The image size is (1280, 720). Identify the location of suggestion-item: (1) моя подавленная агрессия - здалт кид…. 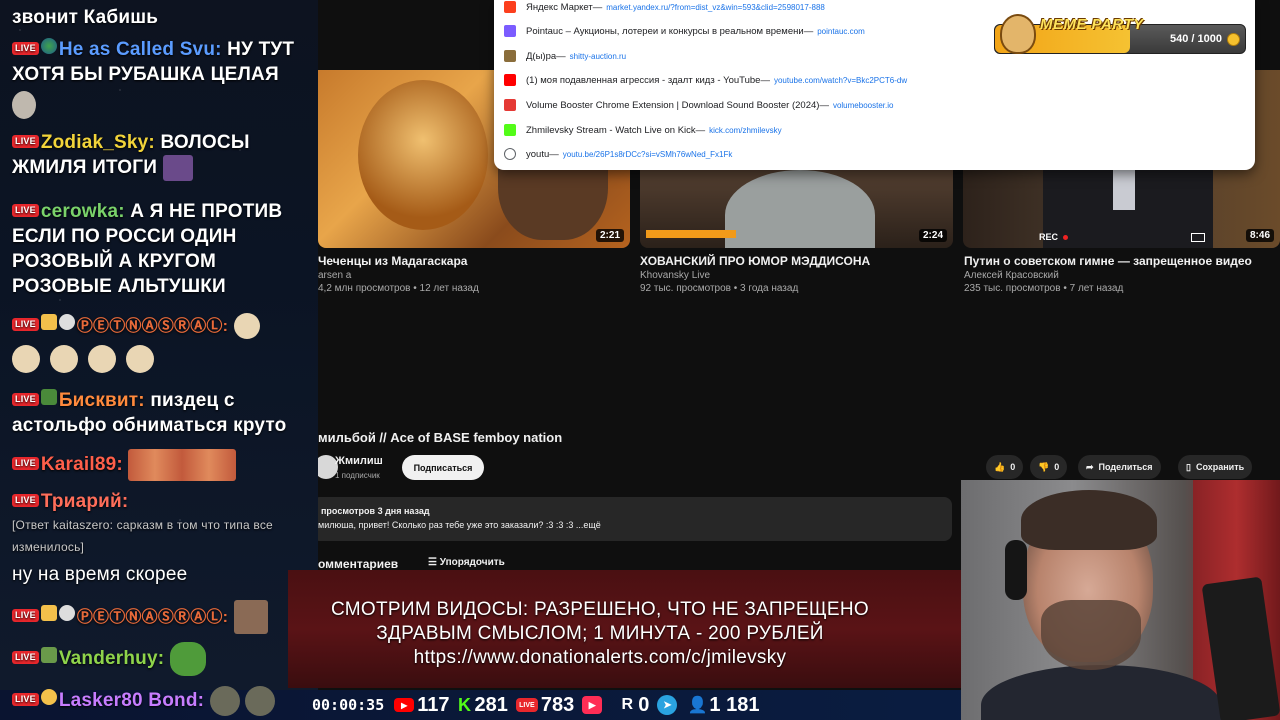
(874, 80).